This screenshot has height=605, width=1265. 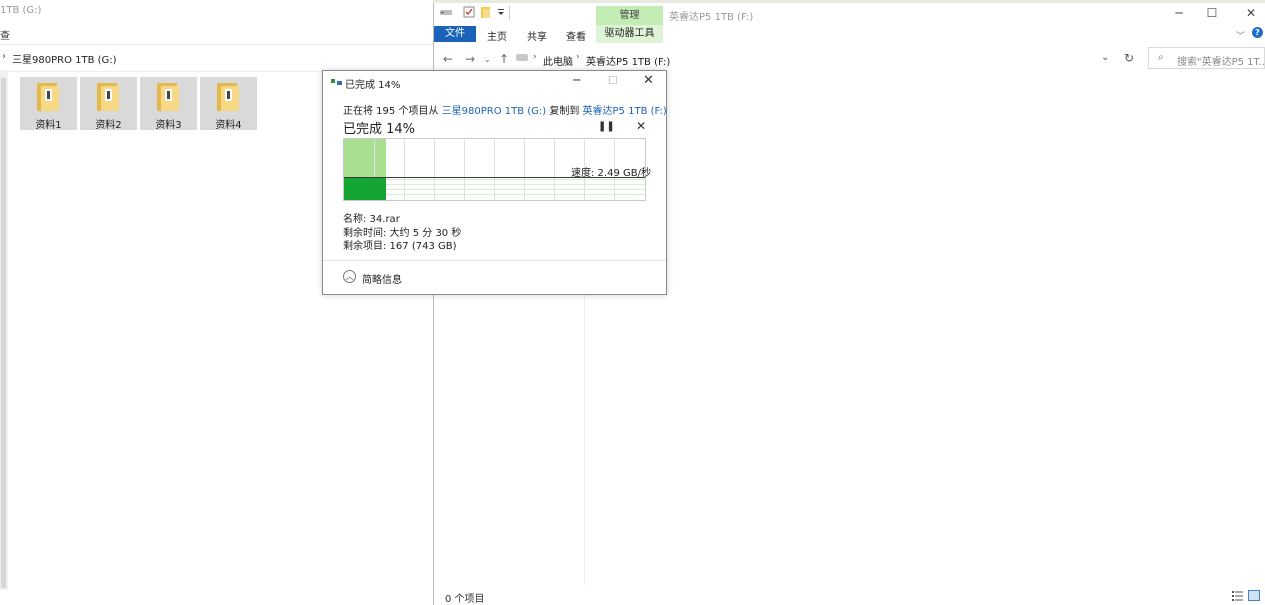 I want to click on cancel-copy-button: ✕, so click(x=641, y=126).